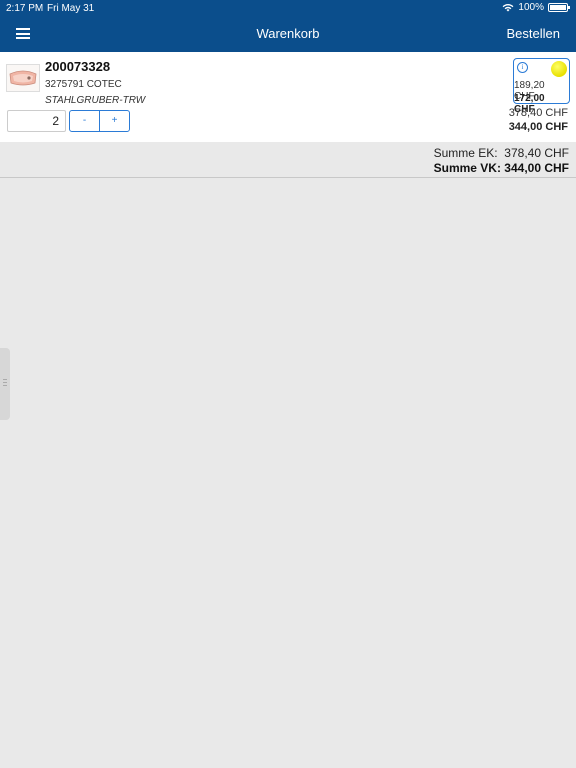  Describe the element at coordinates (508, 7) in the screenshot. I see `wifi-icon` at that location.